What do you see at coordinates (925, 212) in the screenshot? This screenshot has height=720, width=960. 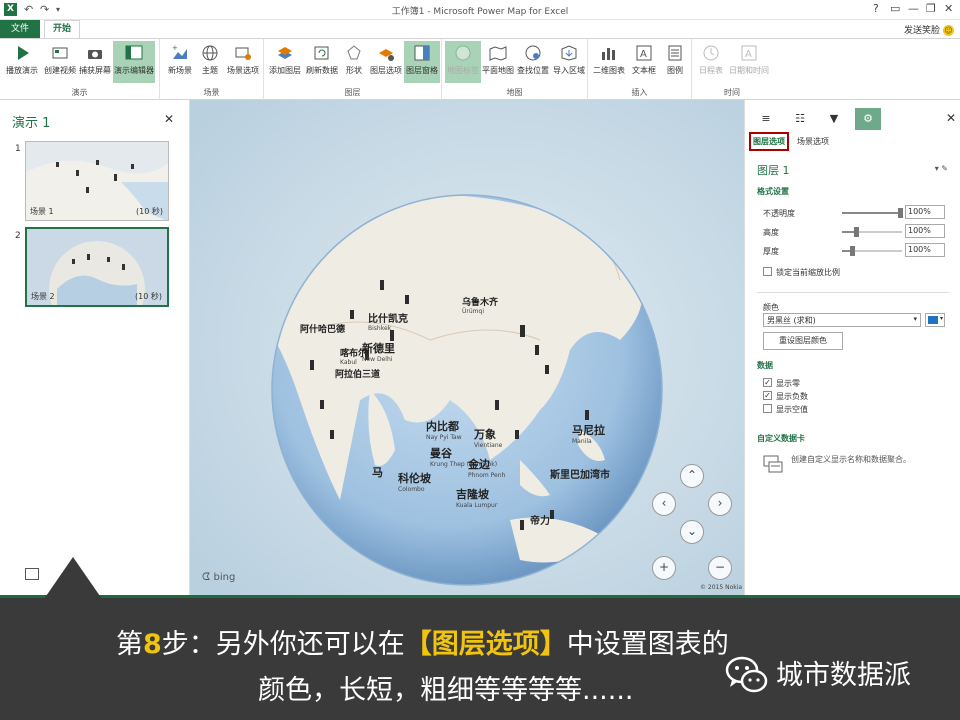 I see `opacity-input: 100%` at bounding box center [925, 212].